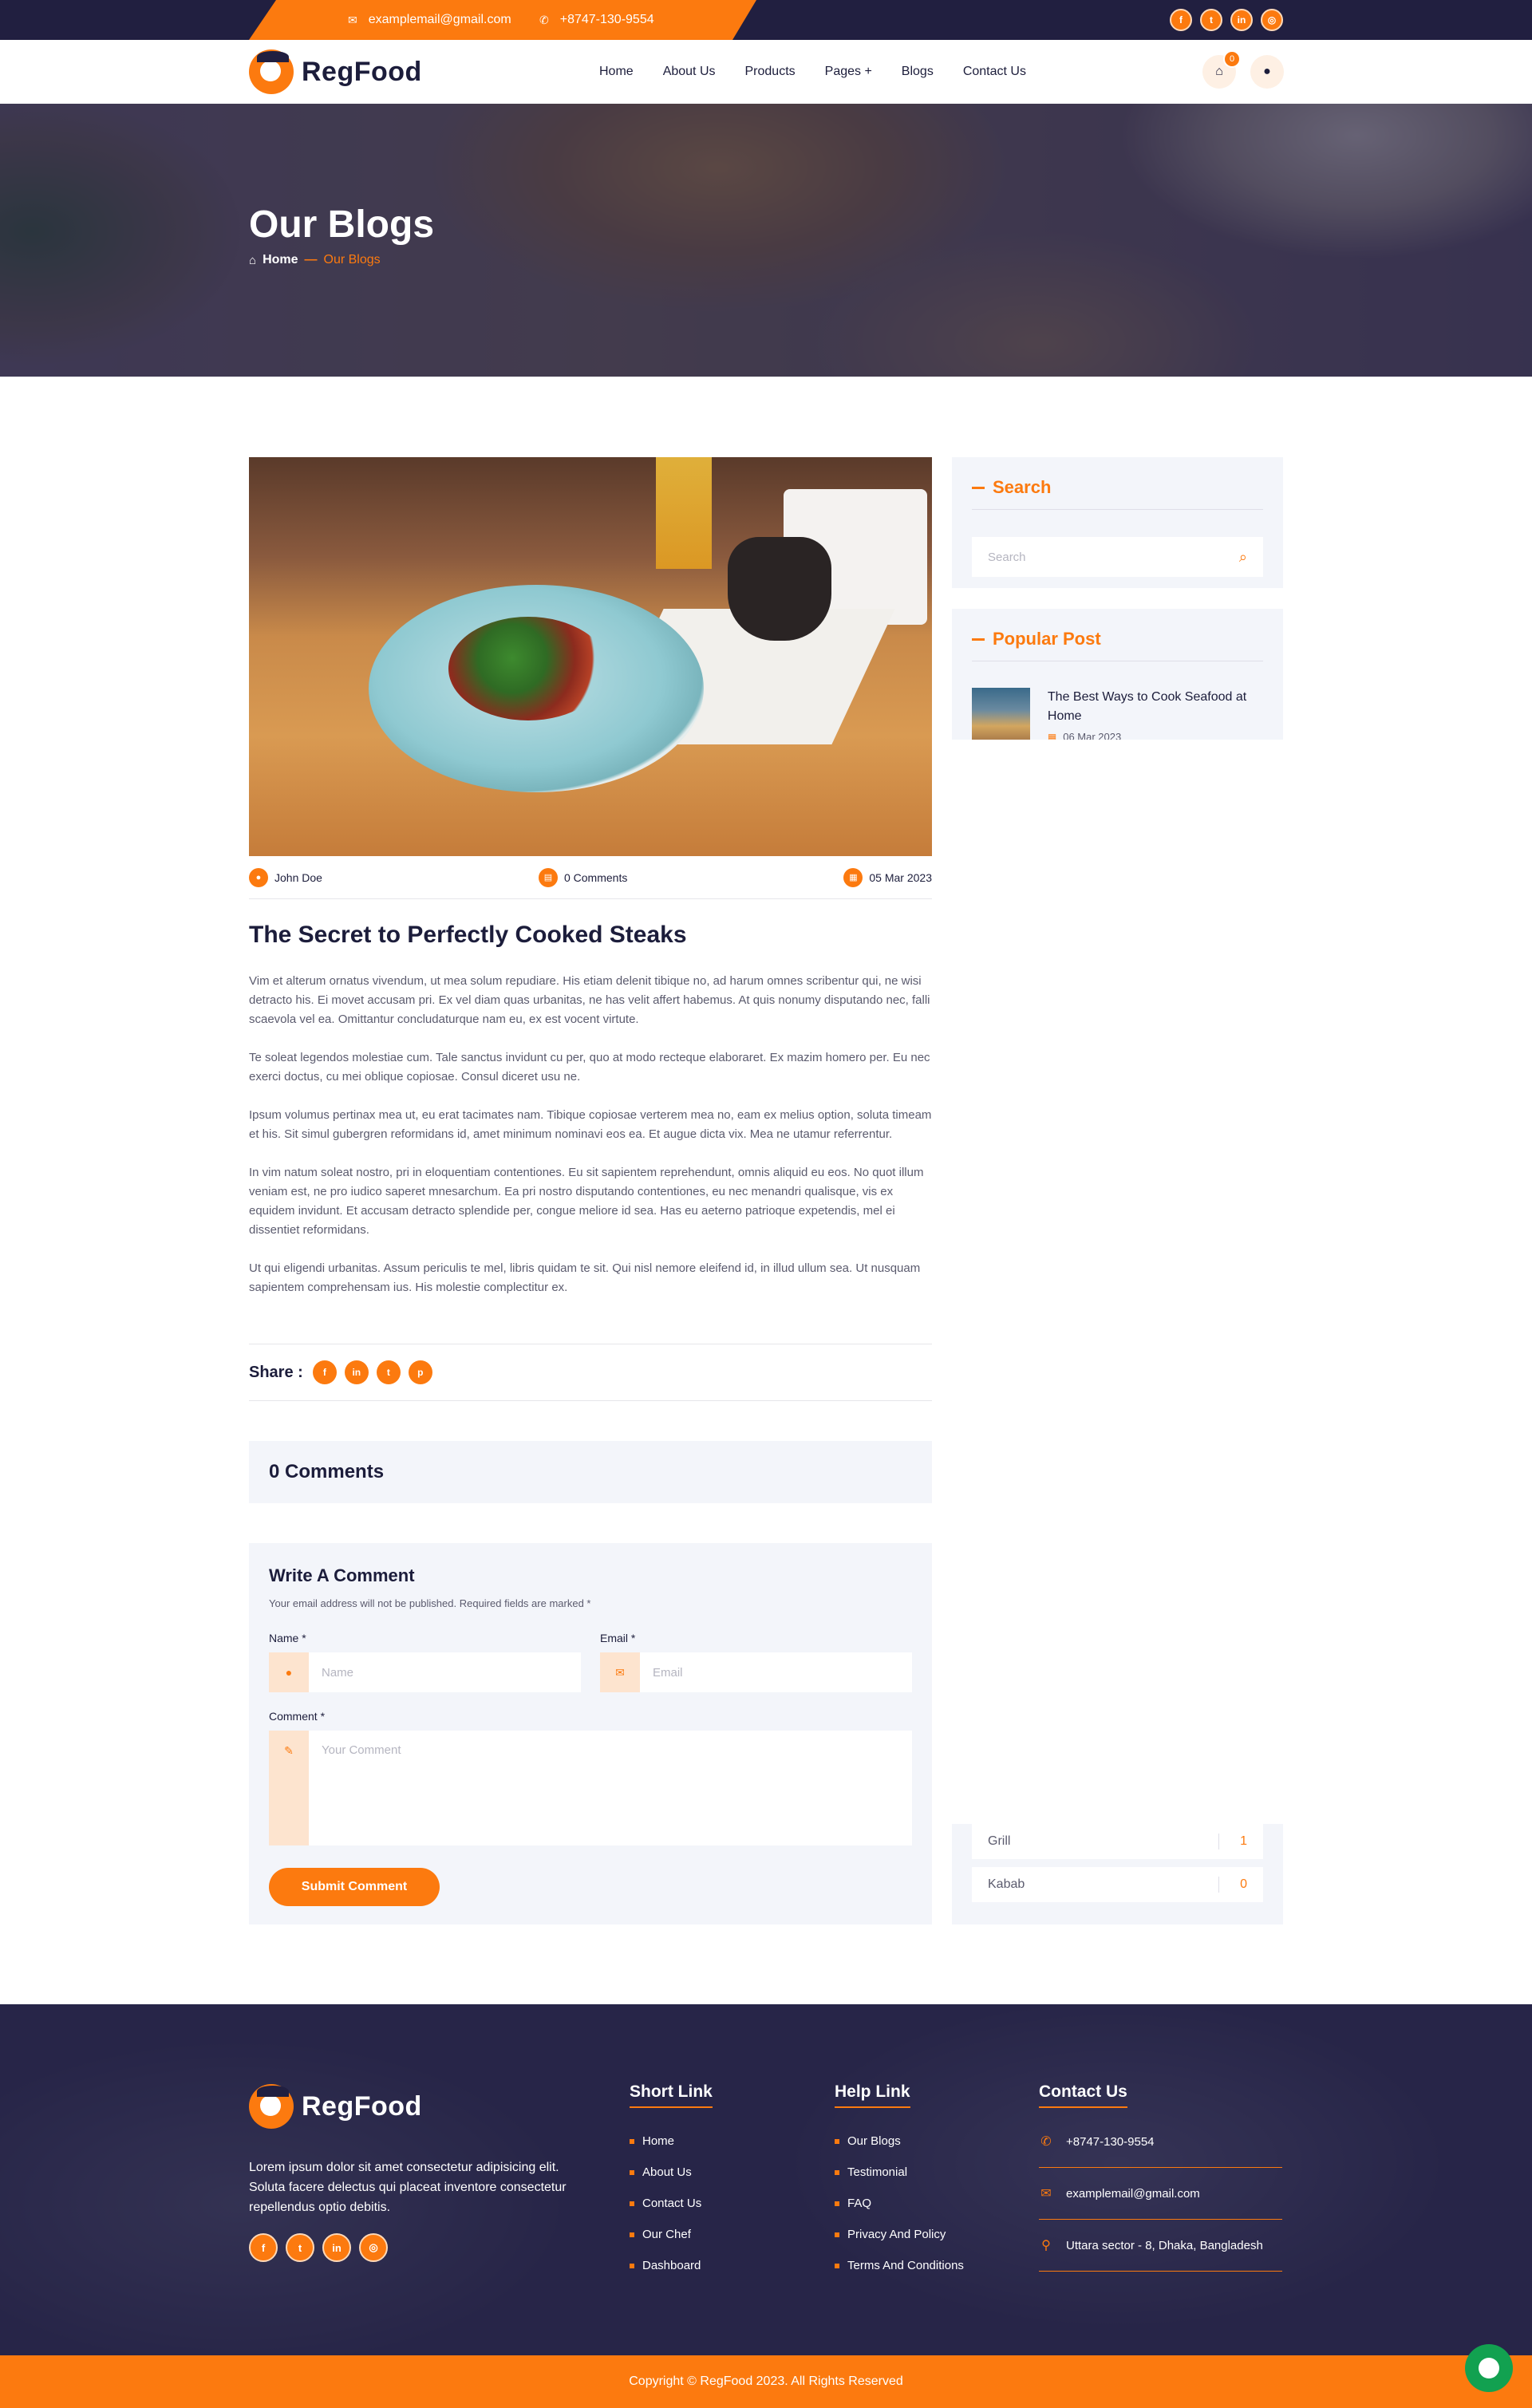 The width and height of the screenshot is (1532, 2408). What do you see at coordinates (1133, 2193) in the screenshot?
I see `contact-email-text: examplemail@gmail.com` at bounding box center [1133, 2193].